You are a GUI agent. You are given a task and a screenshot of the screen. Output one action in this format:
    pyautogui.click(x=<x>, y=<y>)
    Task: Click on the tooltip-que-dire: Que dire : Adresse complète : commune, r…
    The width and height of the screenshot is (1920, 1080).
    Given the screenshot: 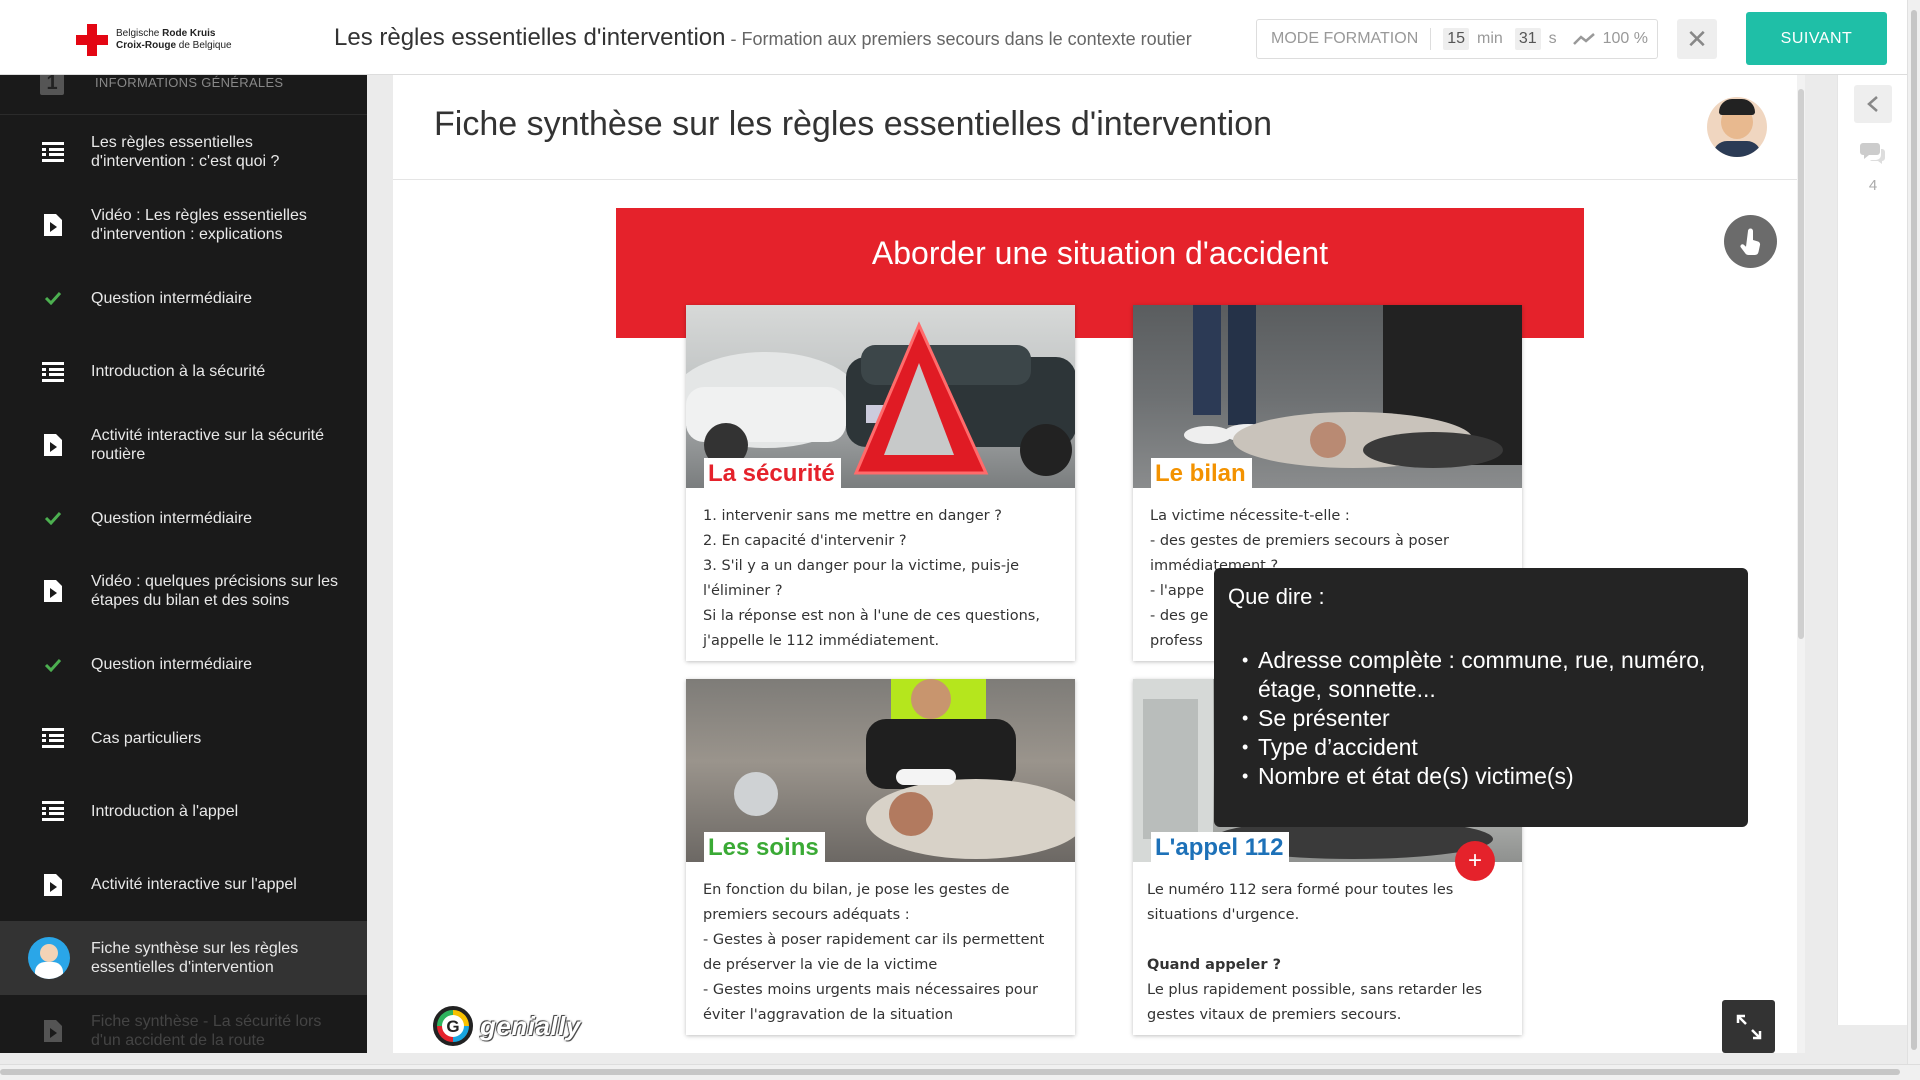 What is the action you would take?
    pyautogui.click(x=1481, y=697)
    